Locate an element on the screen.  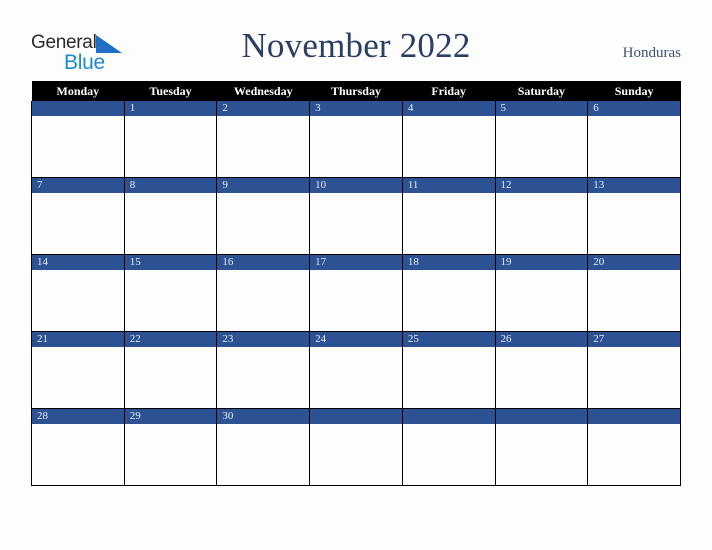
day-cell-inner: 13 is located at coordinates (634, 216).